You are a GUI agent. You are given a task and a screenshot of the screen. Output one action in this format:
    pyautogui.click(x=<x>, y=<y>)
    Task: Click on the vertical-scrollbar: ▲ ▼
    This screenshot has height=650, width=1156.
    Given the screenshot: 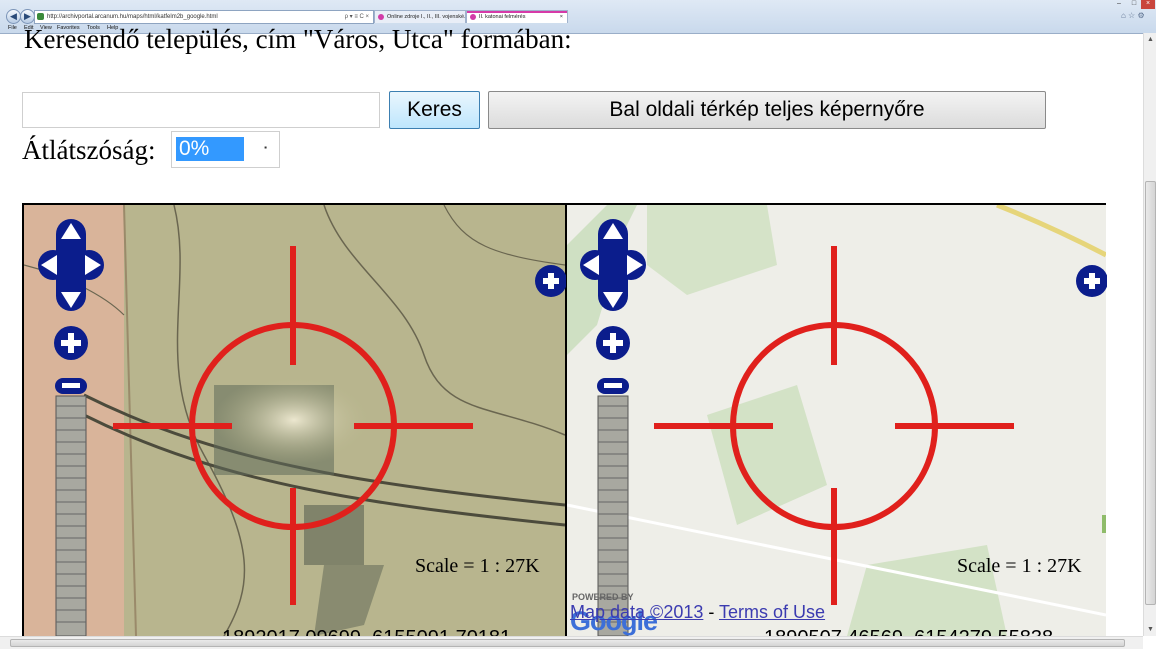 What is the action you would take?
    pyautogui.click(x=1149, y=334)
    